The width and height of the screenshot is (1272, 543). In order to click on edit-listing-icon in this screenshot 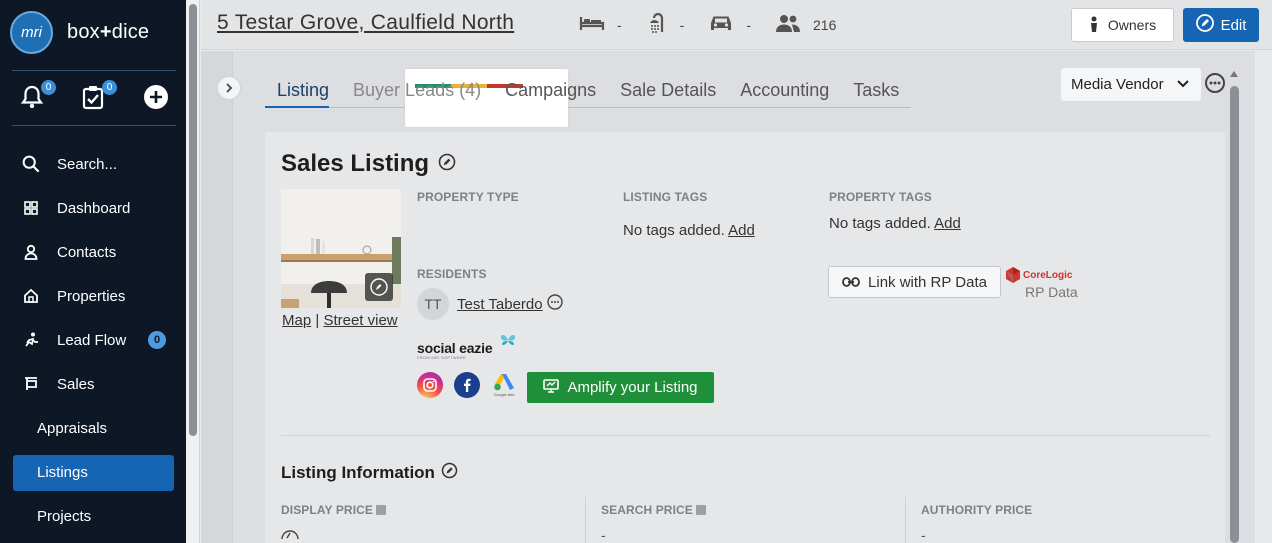, I will do `click(447, 164)`.